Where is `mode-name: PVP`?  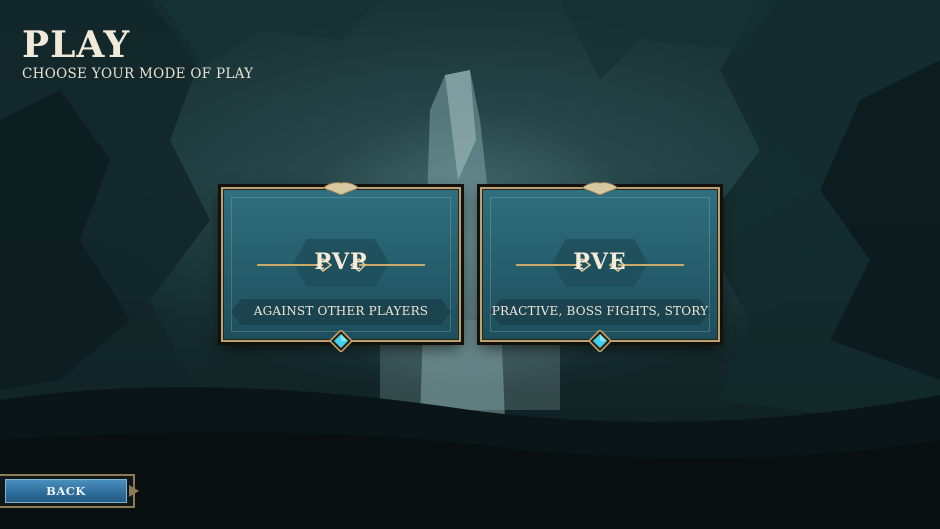 mode-name: PVP is located at coordinates (341, 262).